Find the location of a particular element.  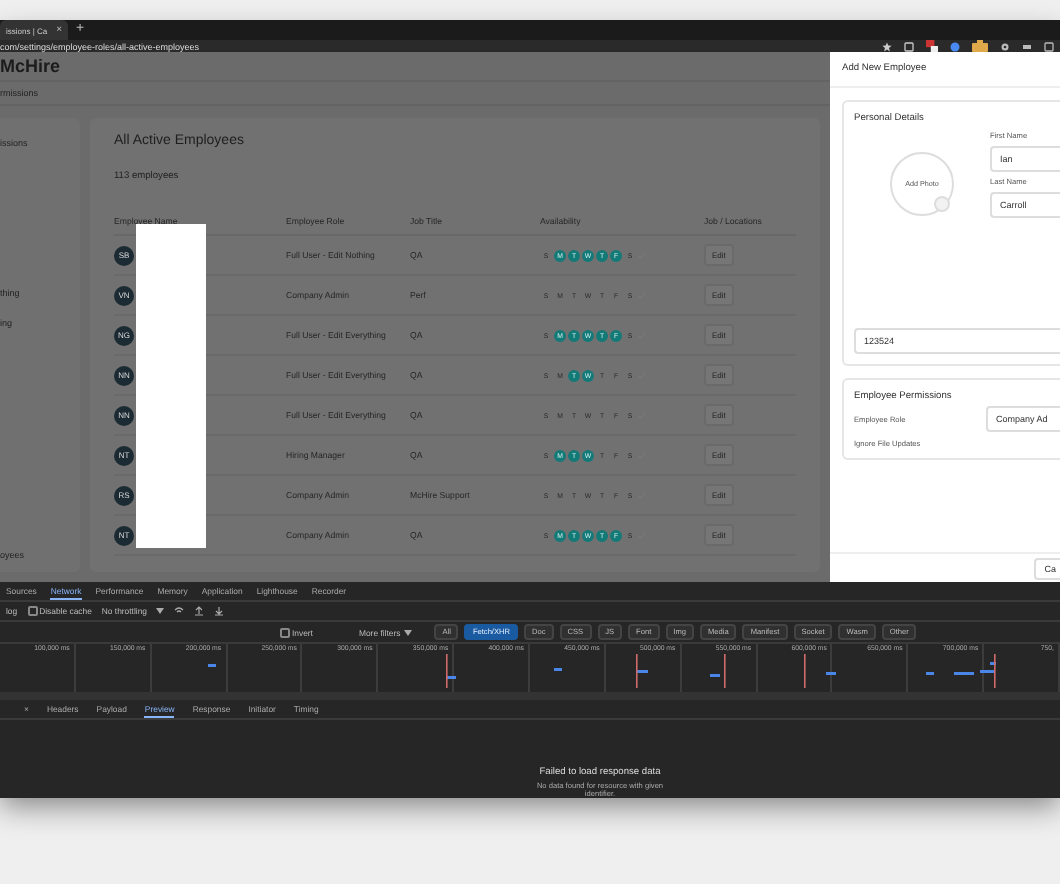

panel-icon is located at coordinates (1049, 46).